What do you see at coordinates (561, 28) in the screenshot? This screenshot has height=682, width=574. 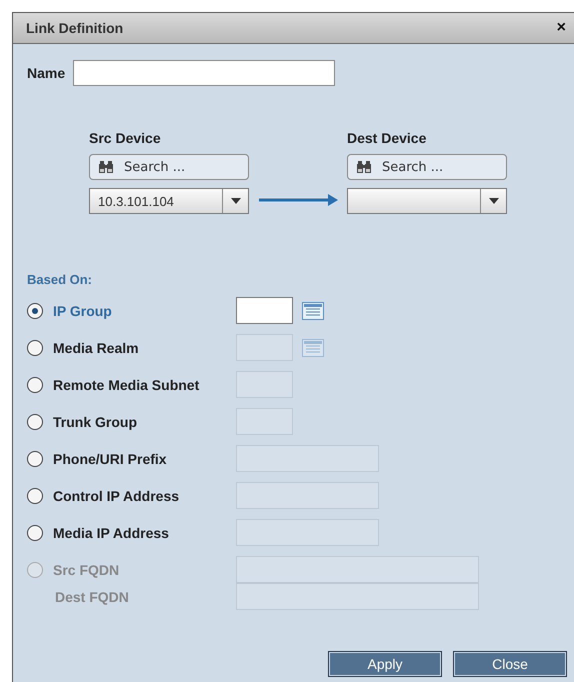 I see `close-button: ×` at bounding box center [561, 28].